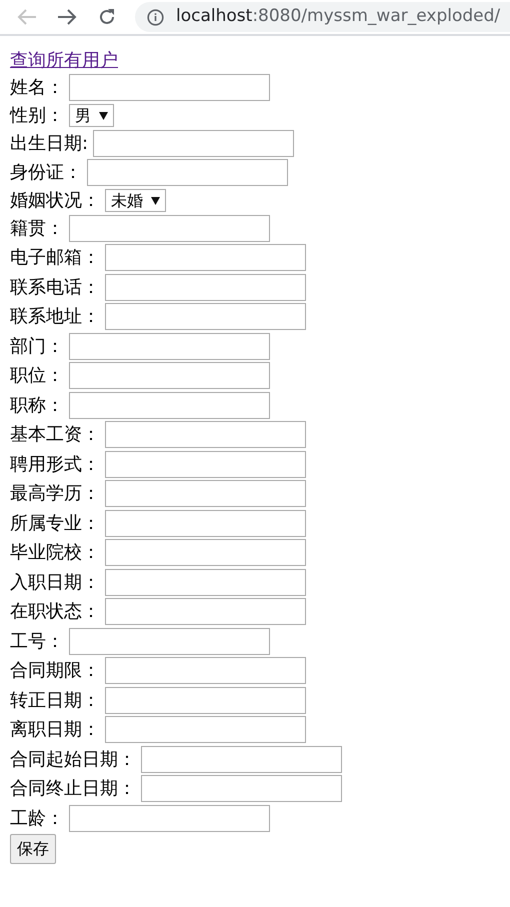  What do you see at coordinates (55, 612) in the screenshot?
I see `field-label: 在职状态：` at bounding box center [55, 612].